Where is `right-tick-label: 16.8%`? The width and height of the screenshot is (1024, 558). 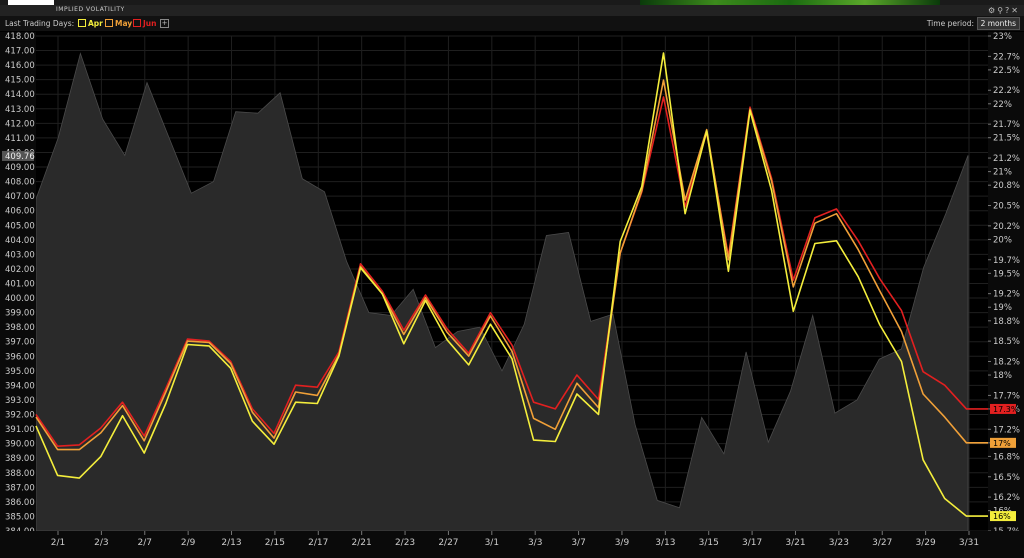 right-tick-label: 16.8% is located at coordinates (1006, 457).